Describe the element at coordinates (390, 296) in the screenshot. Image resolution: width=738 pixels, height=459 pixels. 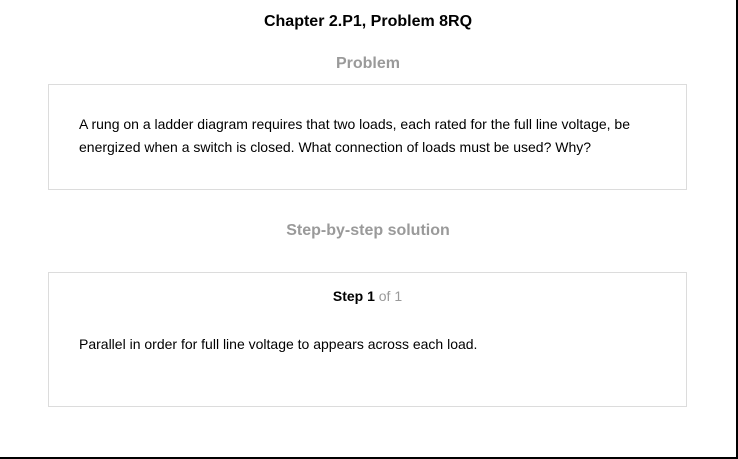
I see `step-total: of 1` at that location.